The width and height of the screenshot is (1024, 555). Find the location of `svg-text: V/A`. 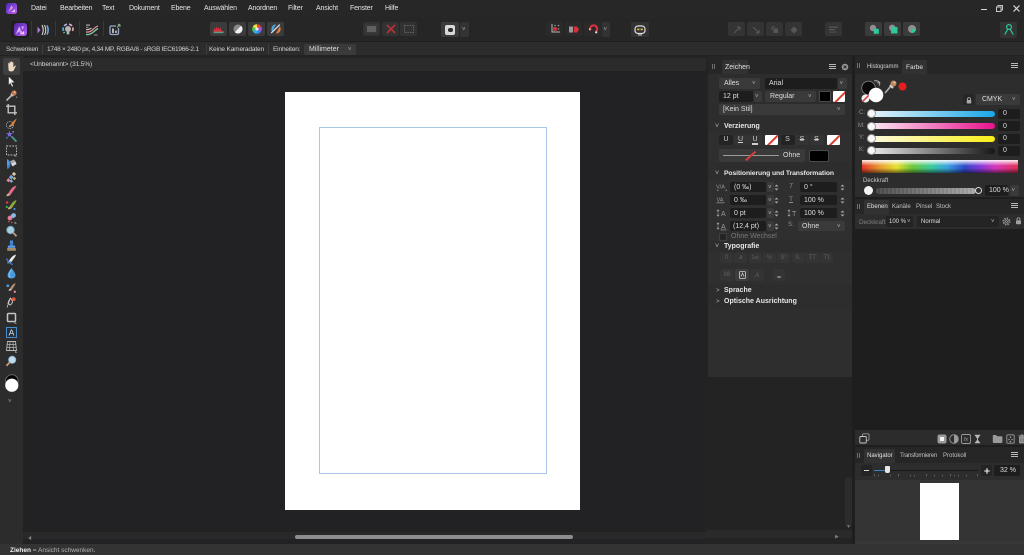

svg-text: V/A is located at coordinates (720, 188).